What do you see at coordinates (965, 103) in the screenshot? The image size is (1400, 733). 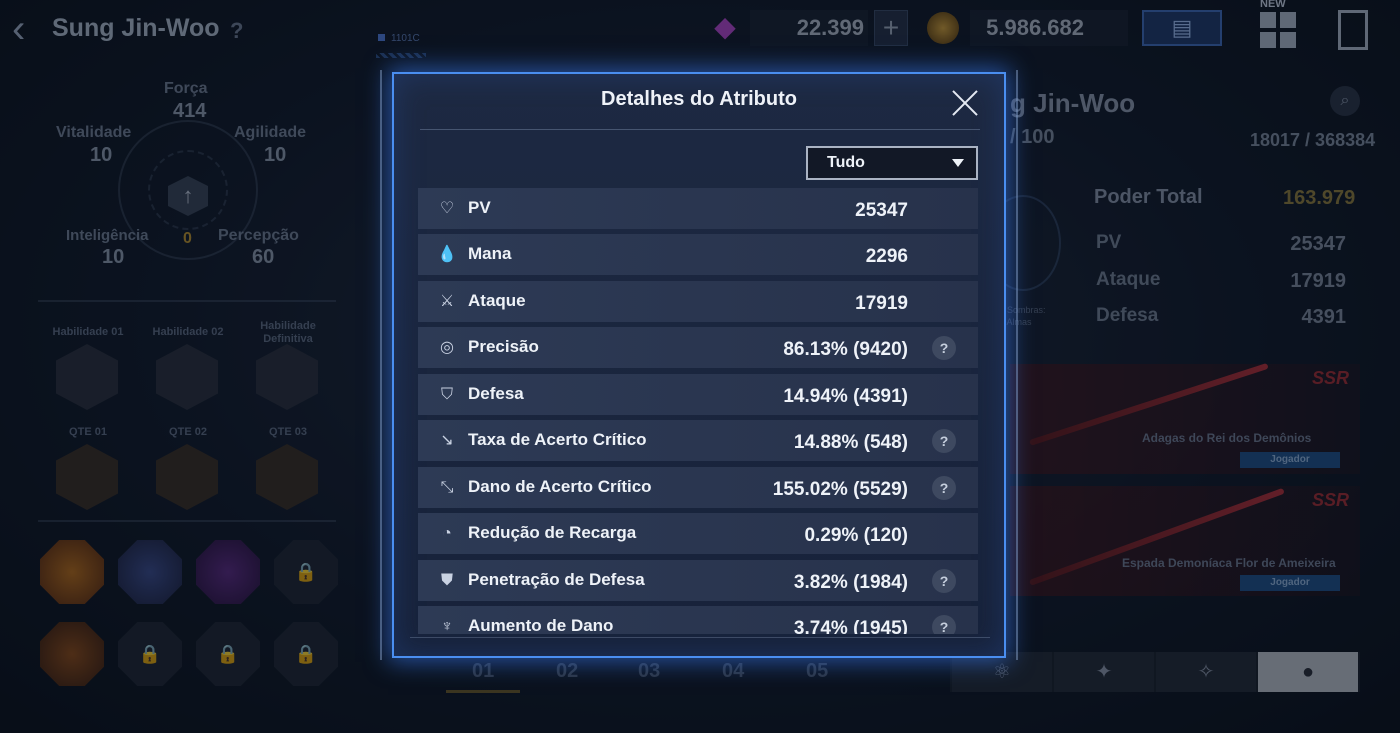 I see `close-icon` at bounding box center [965, 103].